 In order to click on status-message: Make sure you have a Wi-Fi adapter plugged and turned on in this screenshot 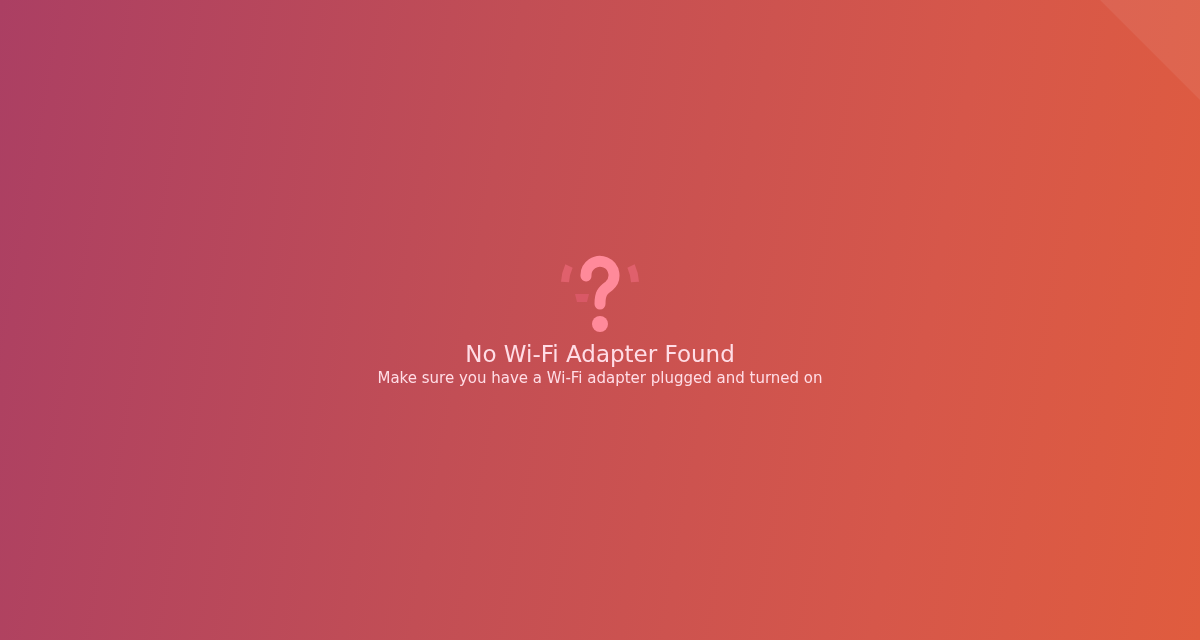, I will do `click(600, 378)`.